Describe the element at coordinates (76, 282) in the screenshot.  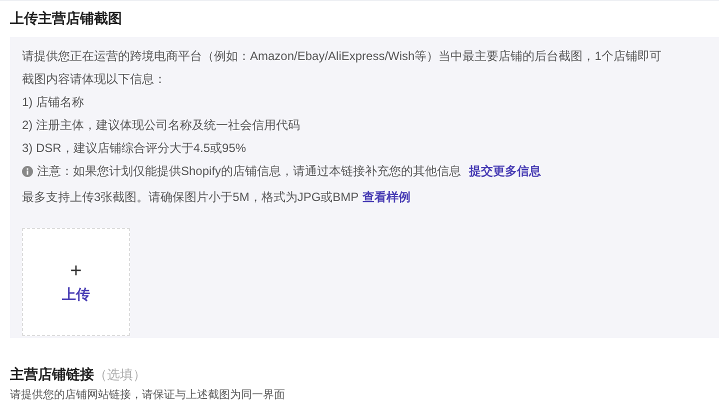
I see `upload-button: + 上传` at that location.